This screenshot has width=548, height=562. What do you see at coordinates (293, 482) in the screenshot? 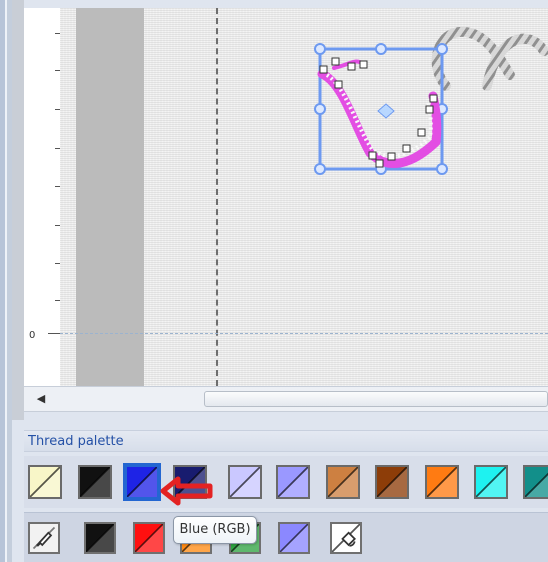
I see `periwinkle-thread` at bounding box center [293, 482].